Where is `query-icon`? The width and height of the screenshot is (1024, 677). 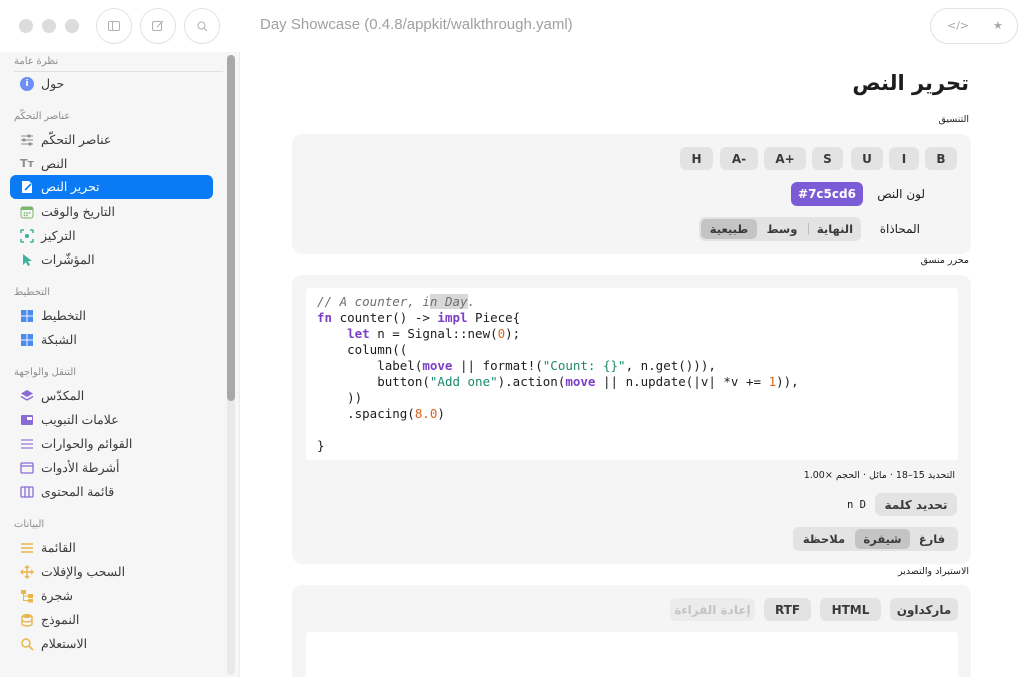 query-icon is located at coordinates (27, 644).